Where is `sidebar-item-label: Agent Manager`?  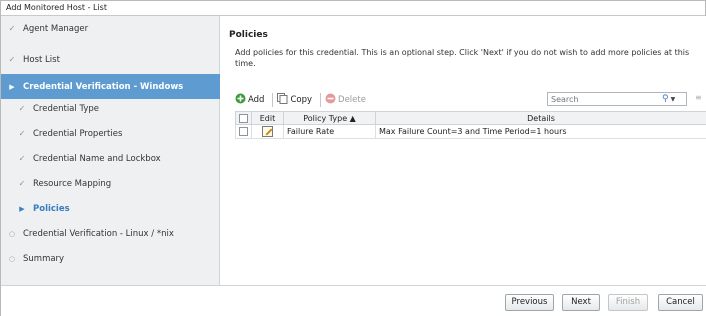 sidebar-item-label: Agent Manager is located at coordinates (56, 28).